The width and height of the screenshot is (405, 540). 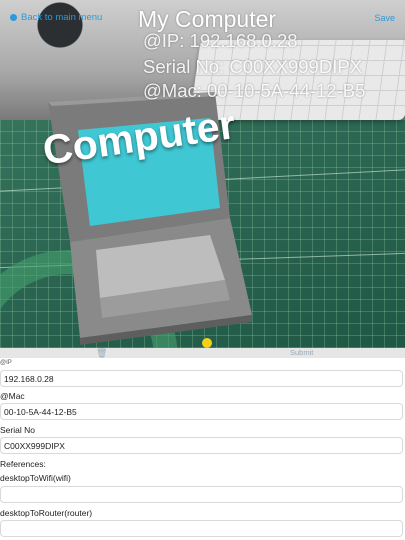 I want to click on background-object, so click(x=55, y=25).